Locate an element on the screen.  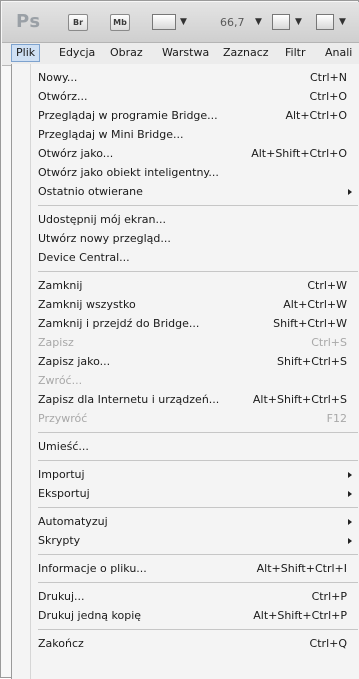
application-bar: Ps Br Mb ▼ 66,7 ▼ ▼ ▼ is located at coordinates (180, 22).